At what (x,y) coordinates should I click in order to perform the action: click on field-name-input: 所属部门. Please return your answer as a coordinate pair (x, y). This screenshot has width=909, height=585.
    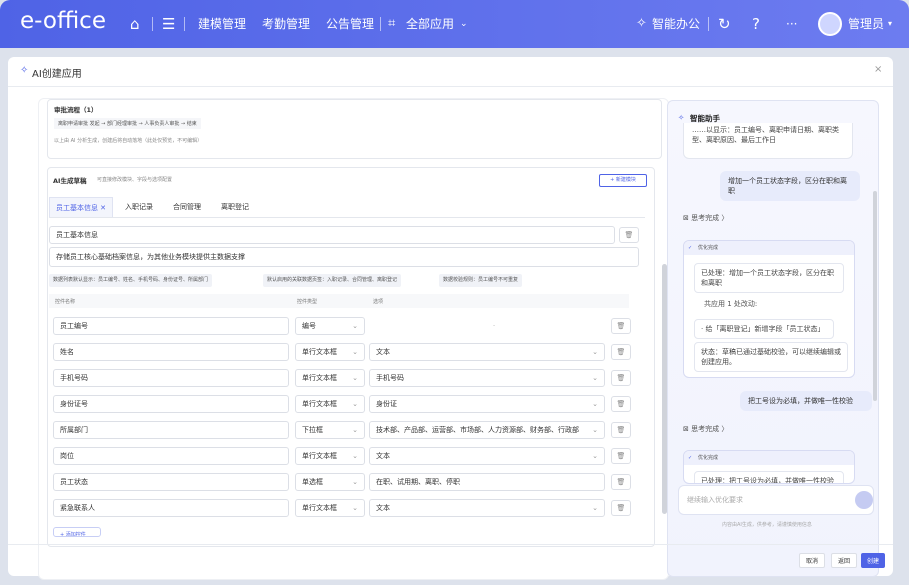
    Looking at the image, I should click on (171, 430).